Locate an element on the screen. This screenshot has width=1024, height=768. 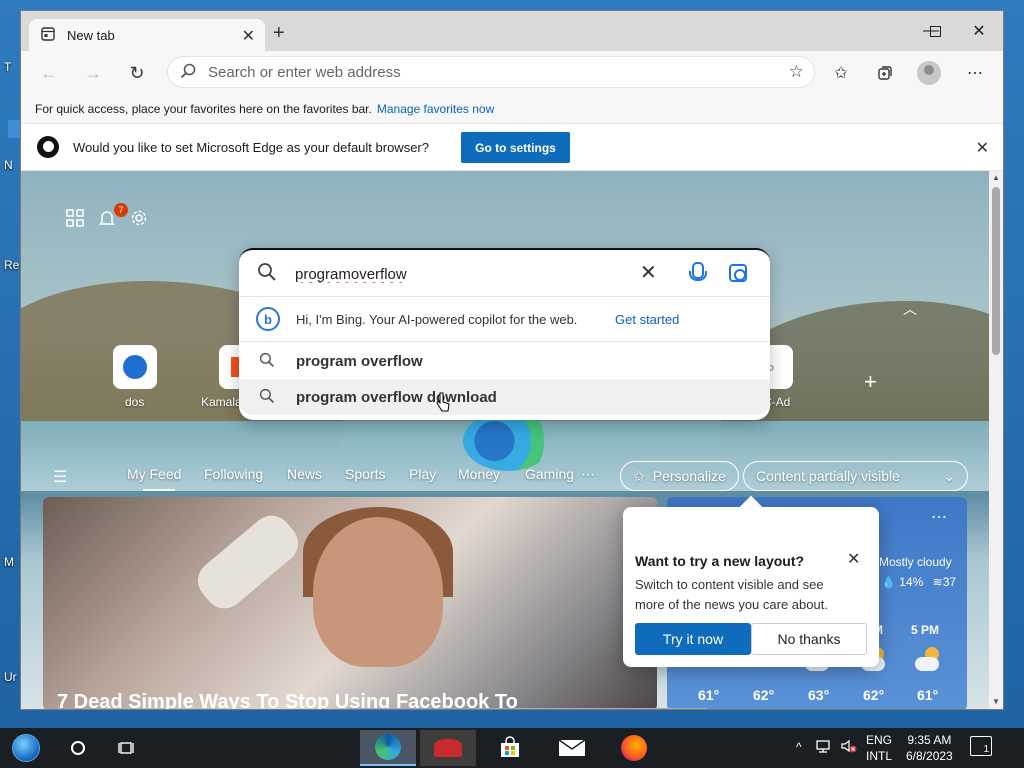
search-box: ✕ is located at coordinates (504, 273).